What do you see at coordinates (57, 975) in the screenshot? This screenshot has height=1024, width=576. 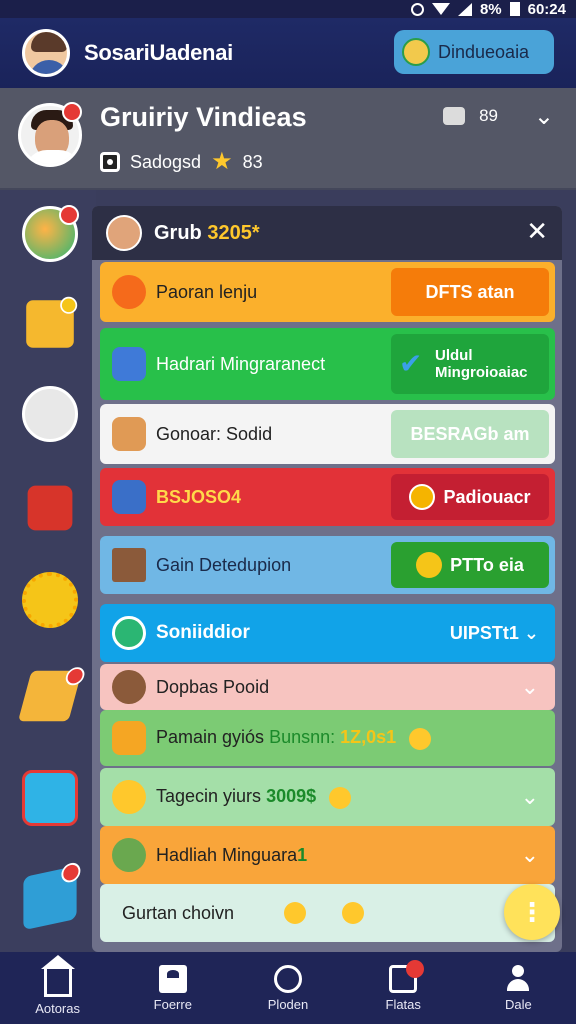 I see `home-icon` at bounding box center [57, 975].